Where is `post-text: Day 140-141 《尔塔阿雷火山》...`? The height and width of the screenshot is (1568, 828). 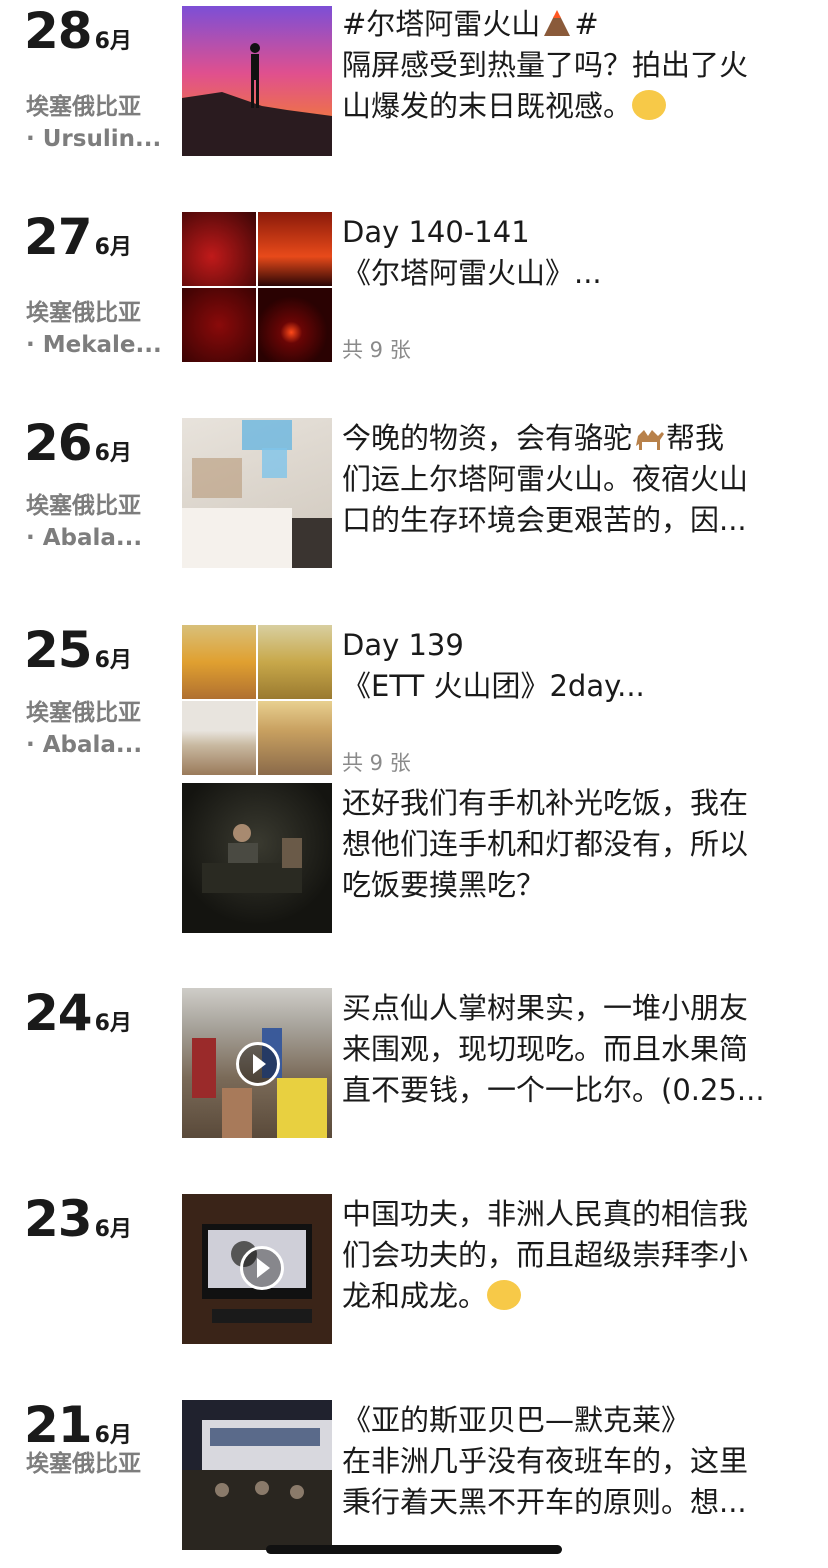
post-text: Day 140-141 《尔塔阿雷火山》... is located at coordinates (472, 252).